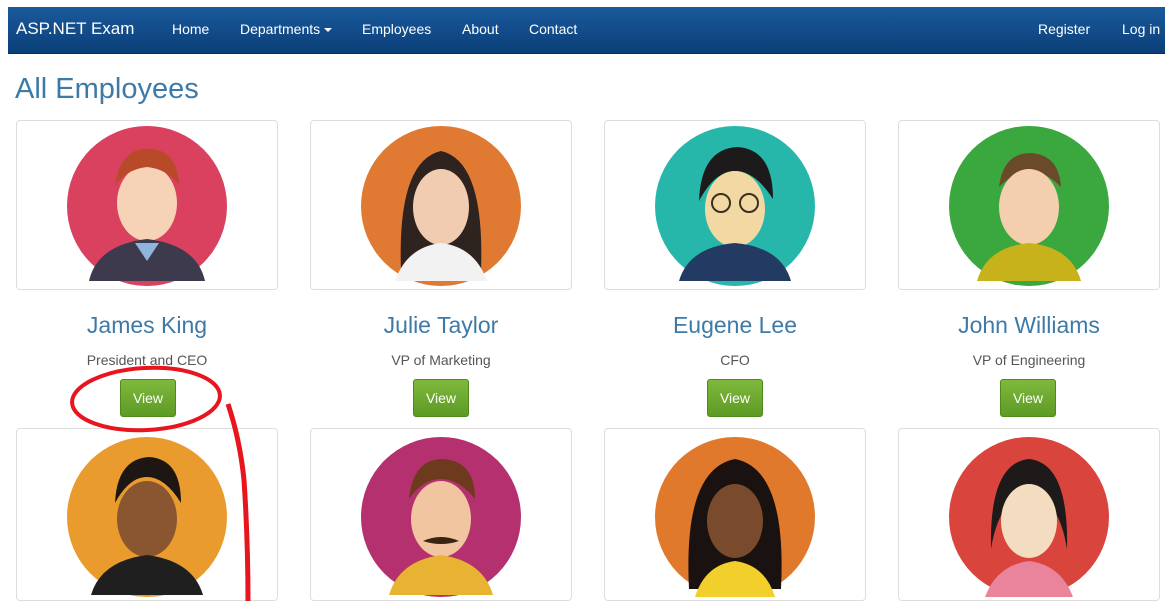 The image size is (1165, 601). I want to click on nav-home: Home, so click(190, 29).